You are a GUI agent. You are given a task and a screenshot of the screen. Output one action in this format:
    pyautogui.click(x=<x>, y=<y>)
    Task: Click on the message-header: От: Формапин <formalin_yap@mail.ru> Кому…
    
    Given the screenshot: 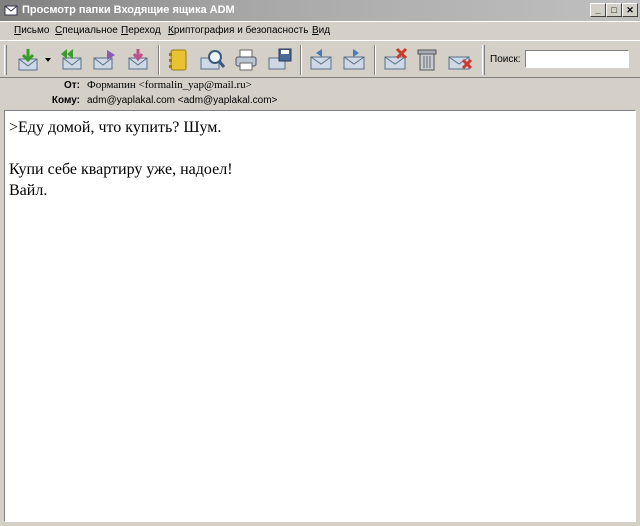 What is the action you would take?
    pyautogui.click(x=320, y=94)
    